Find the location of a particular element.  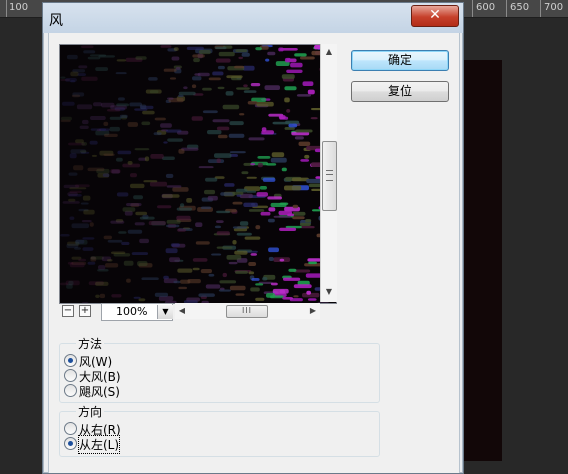

zoom-in-button: + is located at coordinates (85, 311).